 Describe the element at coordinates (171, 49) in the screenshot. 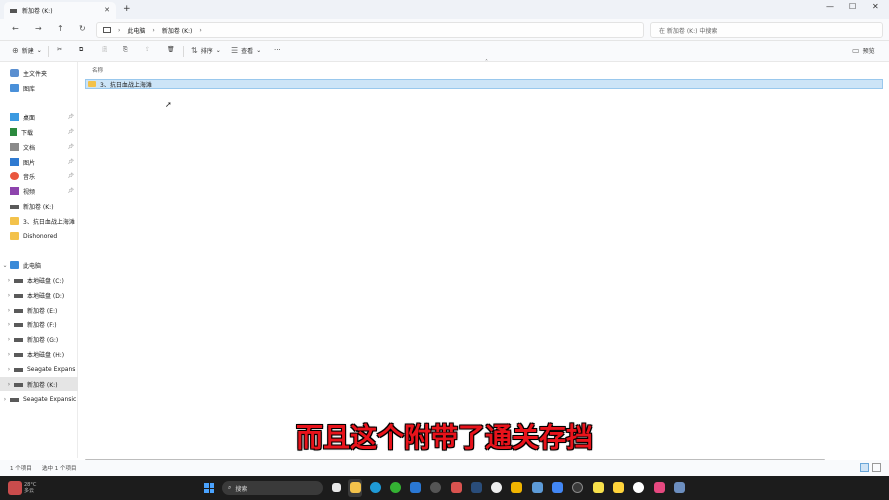

I see `delete-icon: 🗑︎` at that location.